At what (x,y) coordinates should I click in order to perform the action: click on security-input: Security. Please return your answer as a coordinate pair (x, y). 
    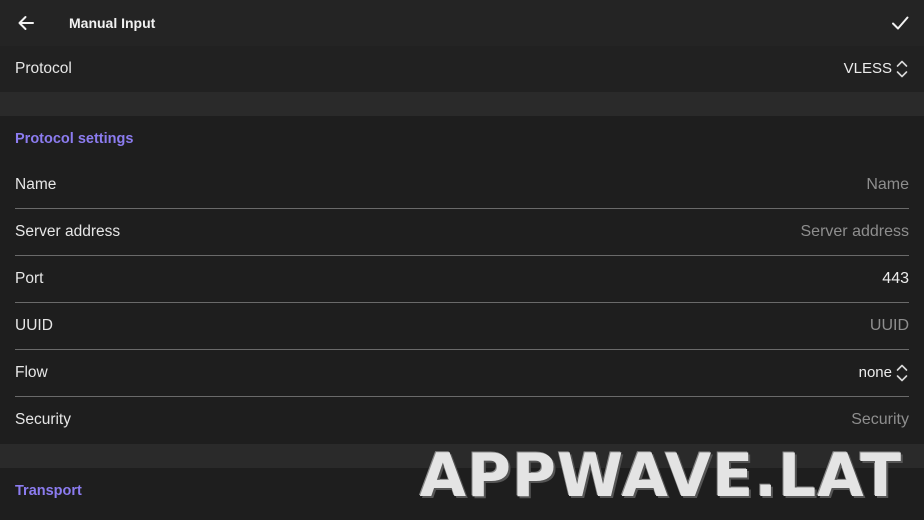
    Looking at the image, I should click on (880, 420).